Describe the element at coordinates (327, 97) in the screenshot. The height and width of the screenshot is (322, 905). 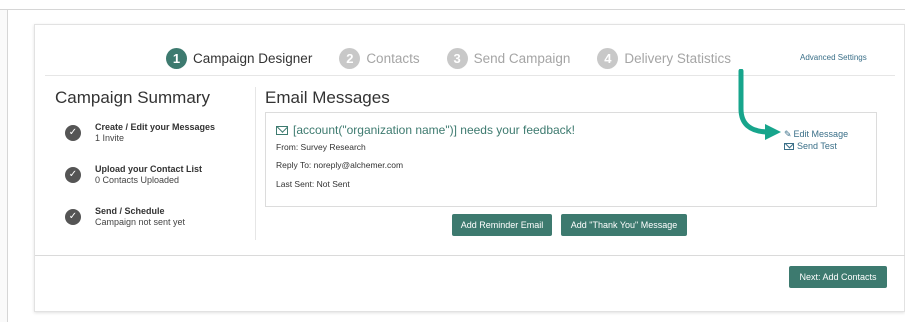
I see `email-messages-title: Email Messages` at that location.